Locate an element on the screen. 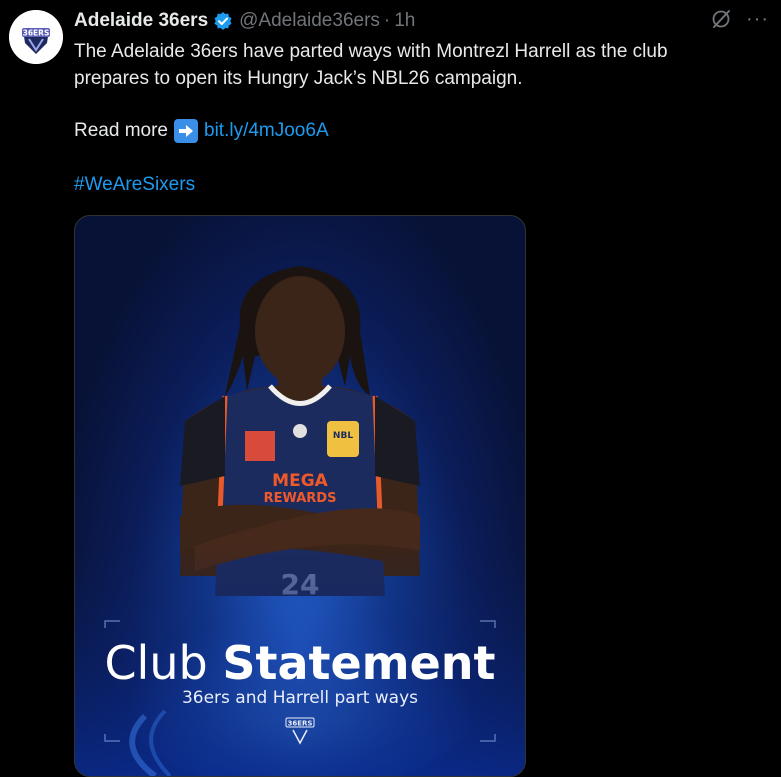  hashtag-link: #WeAreSixers is located at coordinates (134, 184).